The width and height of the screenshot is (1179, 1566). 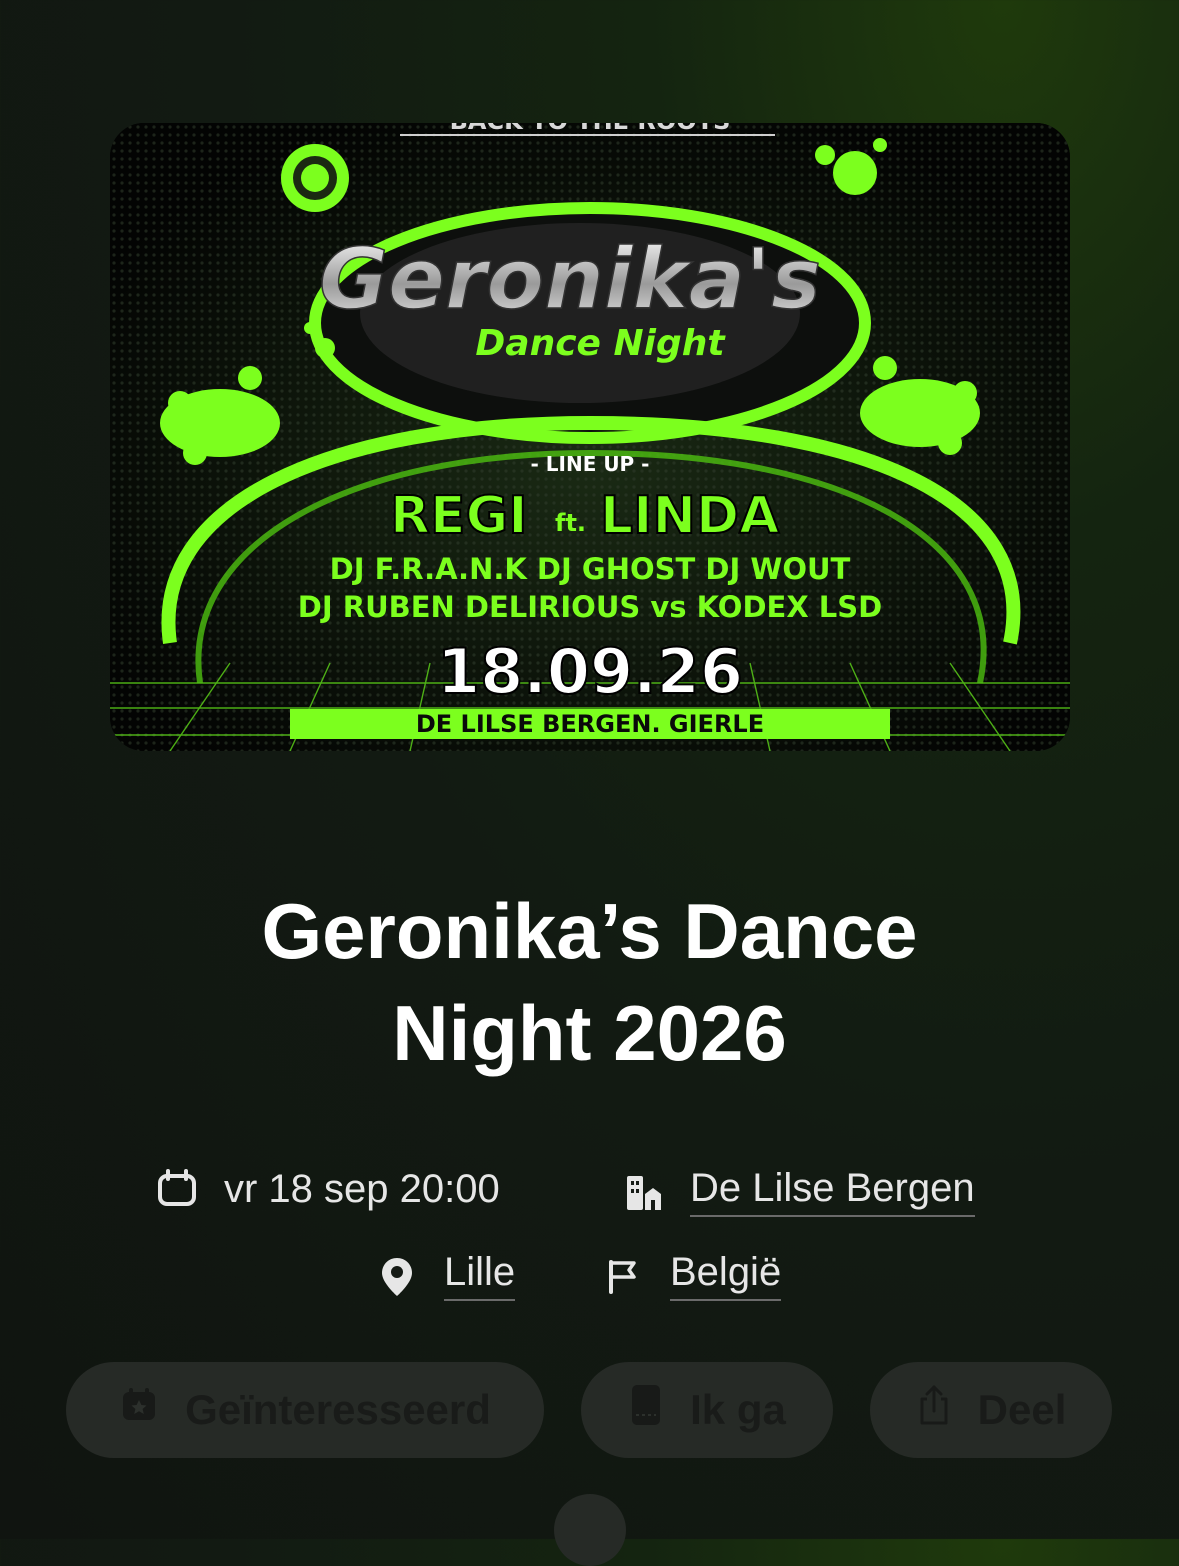 What do you see at coordinates (177, 1189) in the screenshot?
I see `calendar-icon` at bounding box center [177, 1189].